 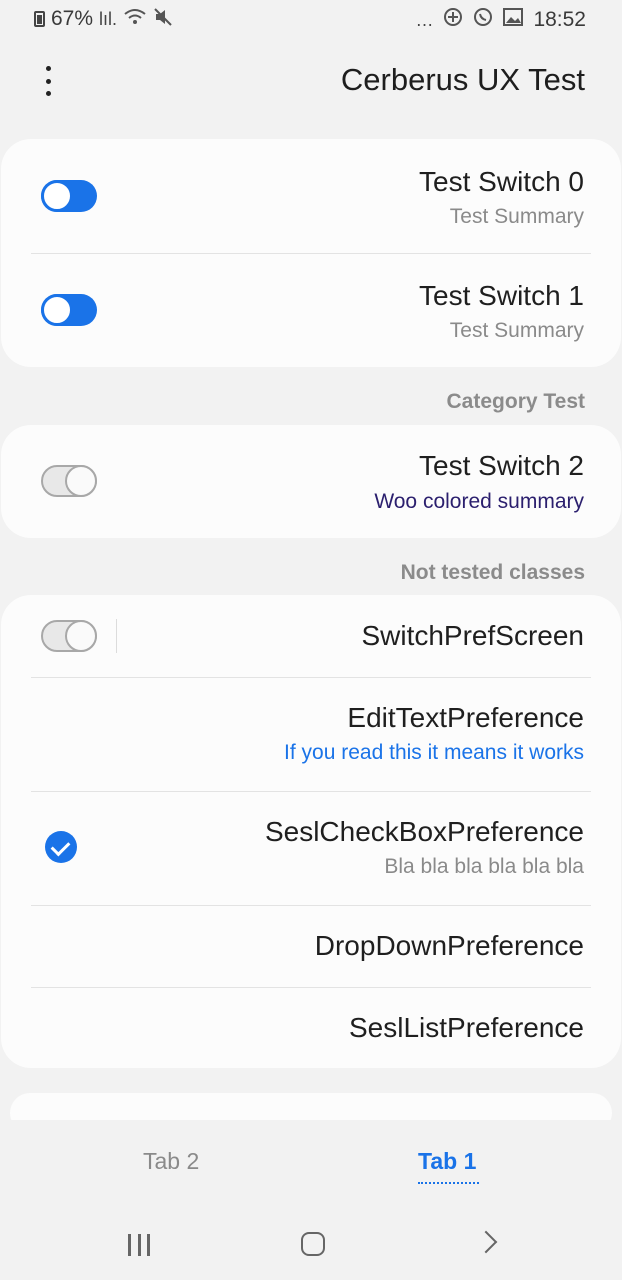 I want to click on mute-icon, so click(x=163, y=19).